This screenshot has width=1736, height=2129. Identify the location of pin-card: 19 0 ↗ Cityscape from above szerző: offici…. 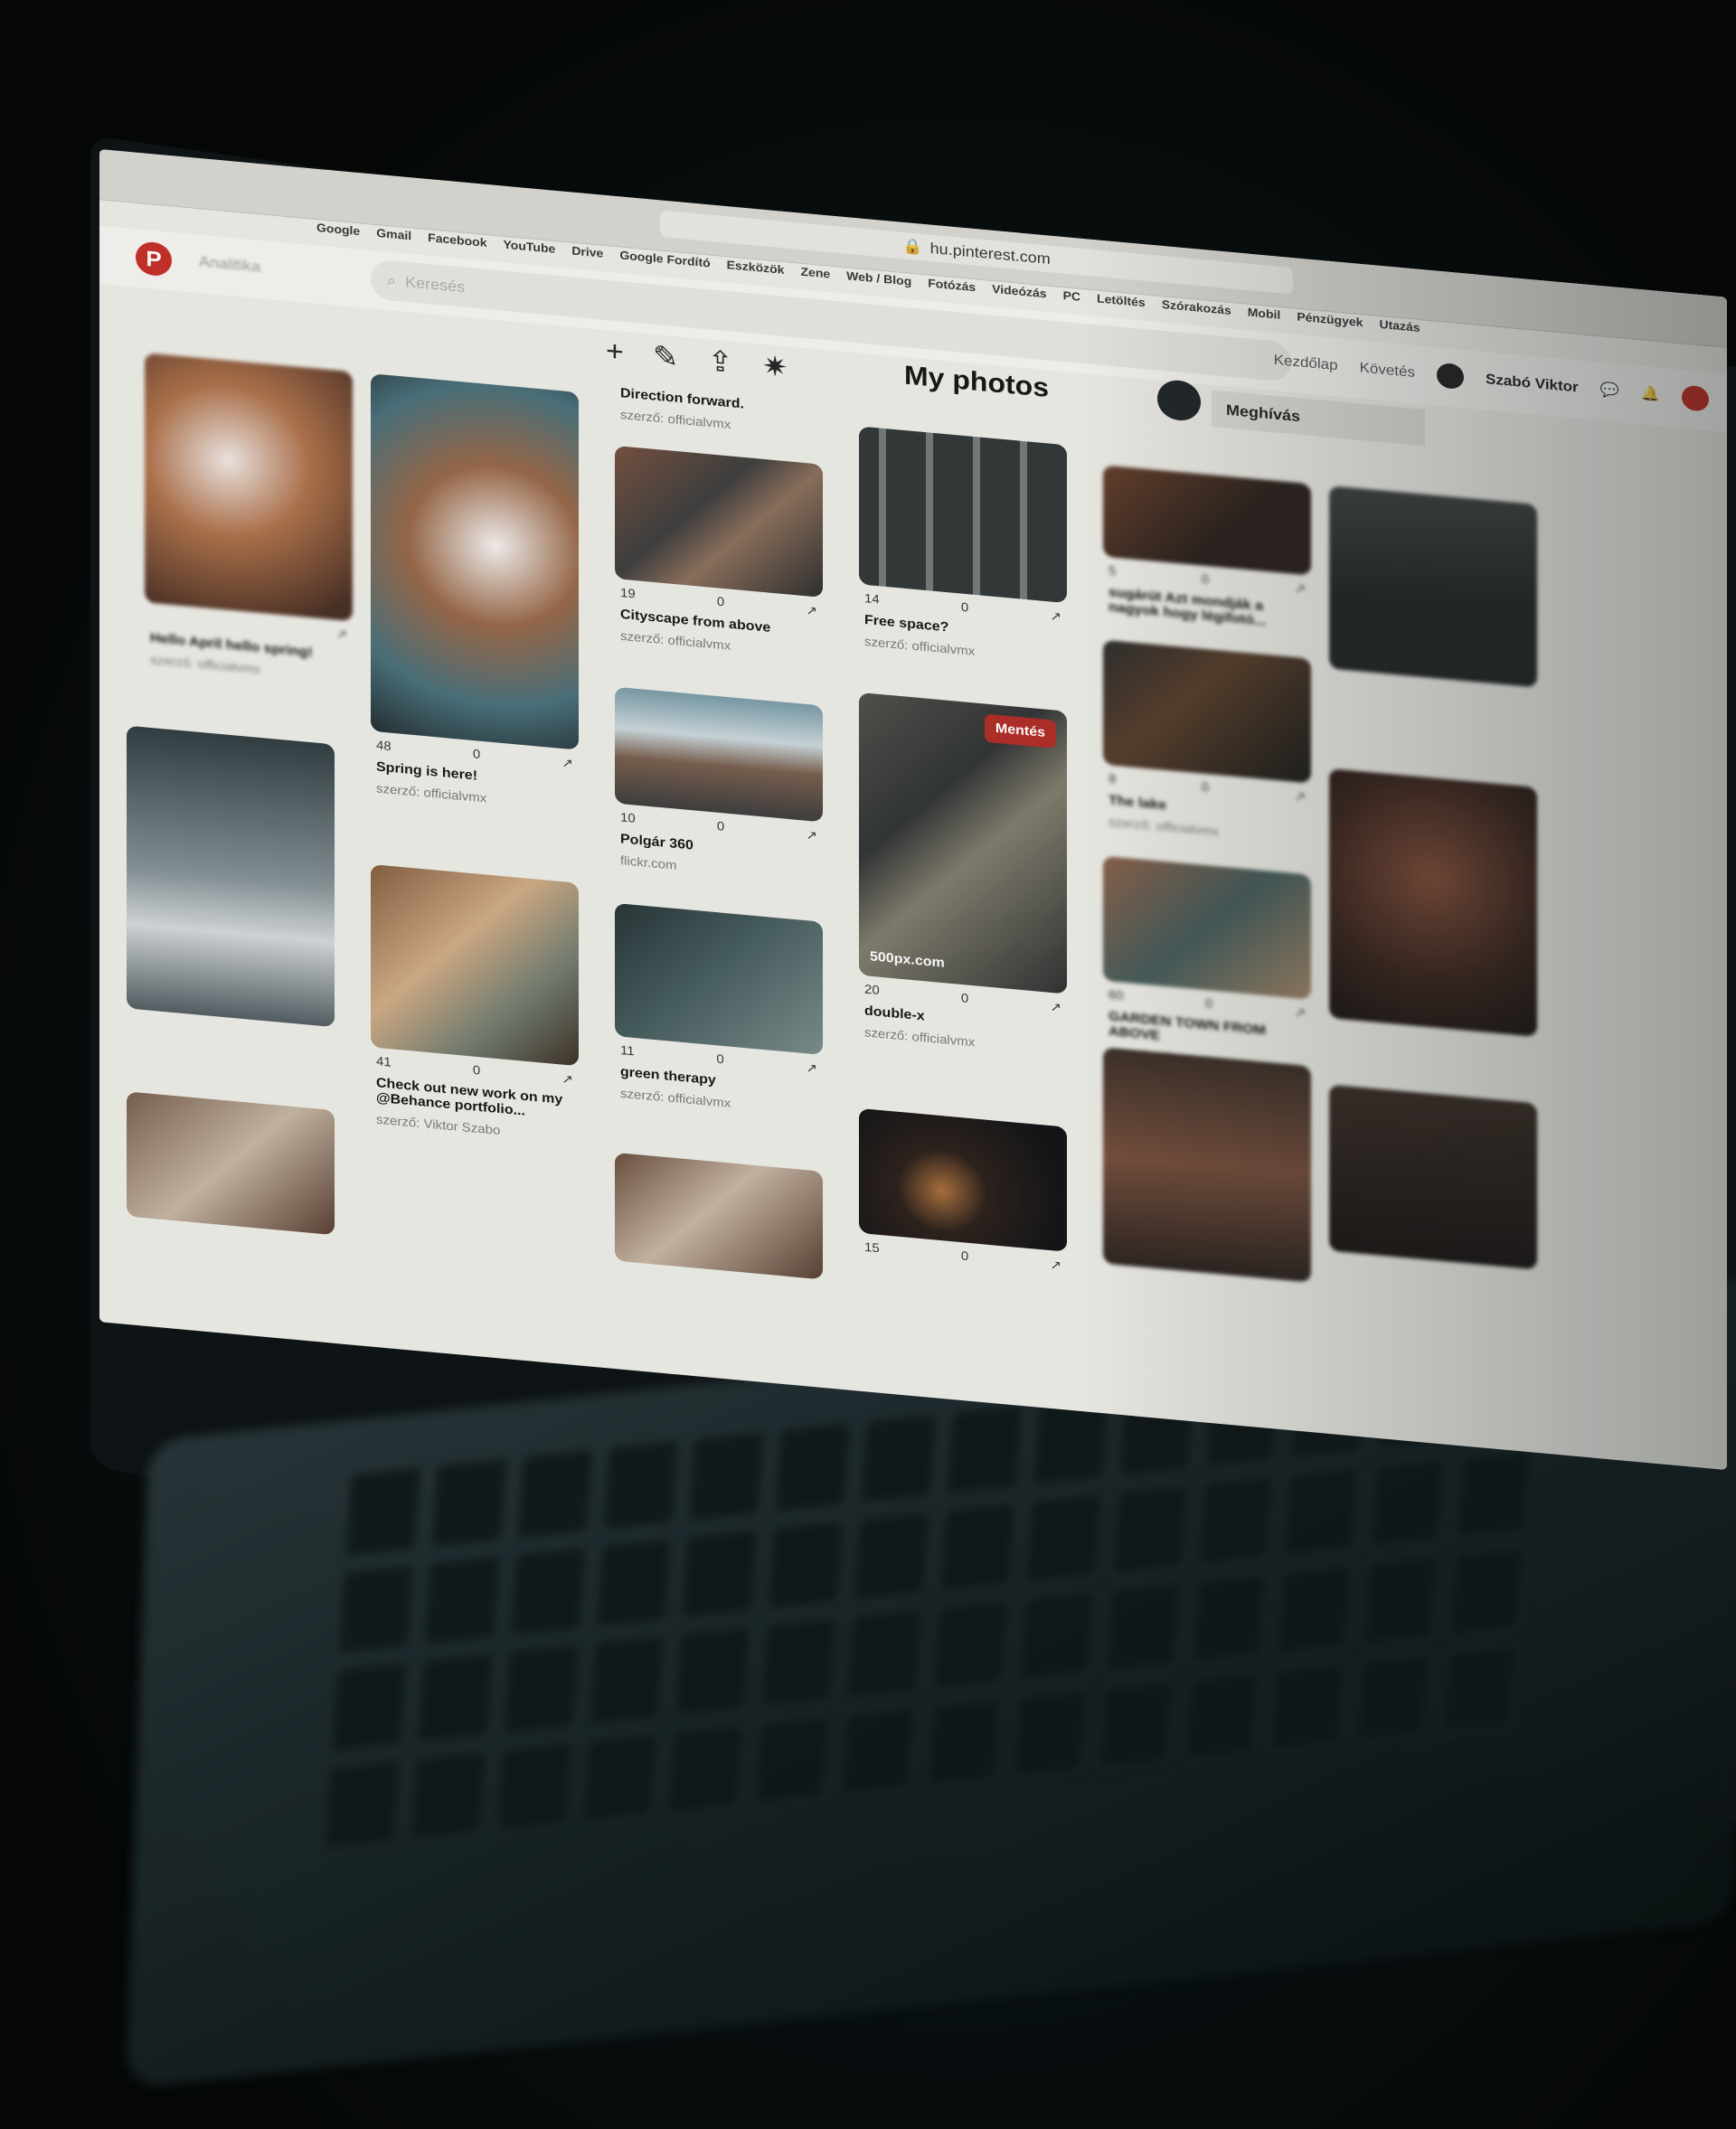
(719, 553).